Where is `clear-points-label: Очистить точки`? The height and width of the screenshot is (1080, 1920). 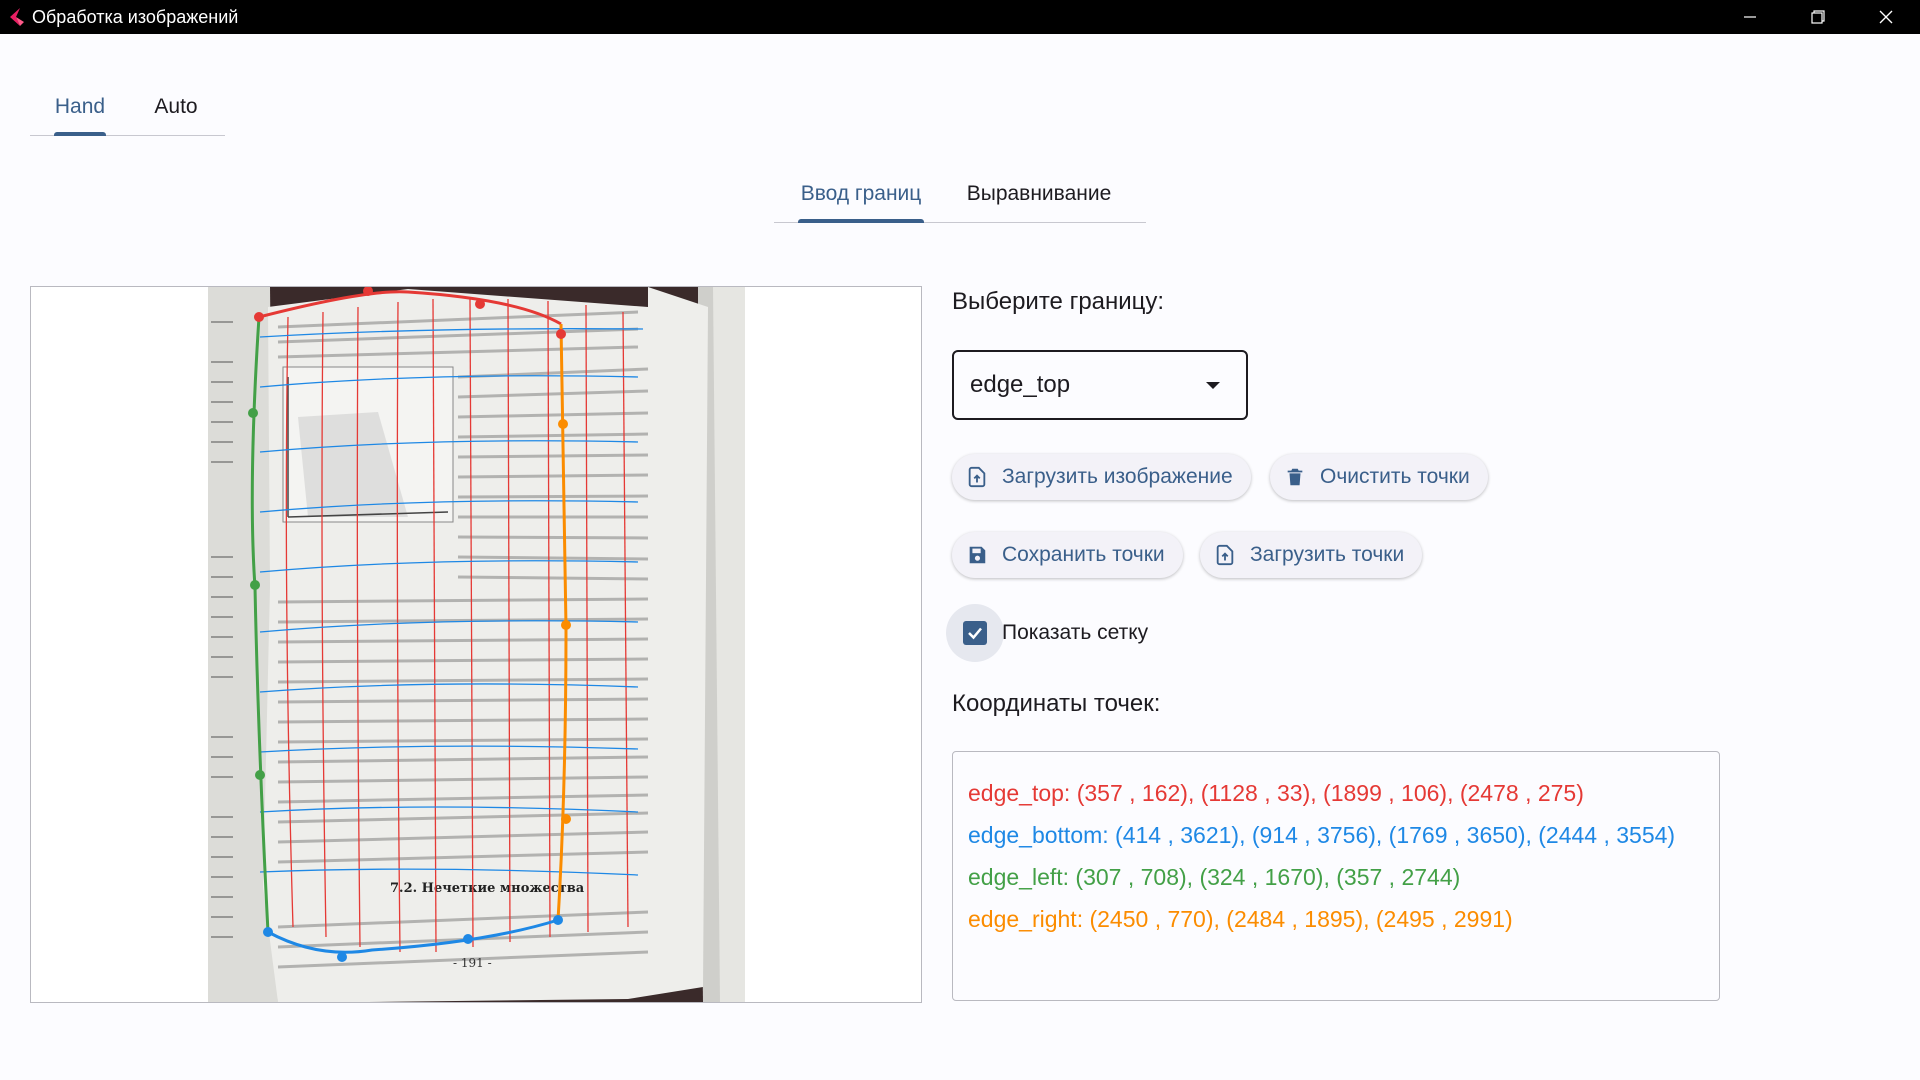
clear-points-label: Очистить точки is located at coordinates (1395, 476).